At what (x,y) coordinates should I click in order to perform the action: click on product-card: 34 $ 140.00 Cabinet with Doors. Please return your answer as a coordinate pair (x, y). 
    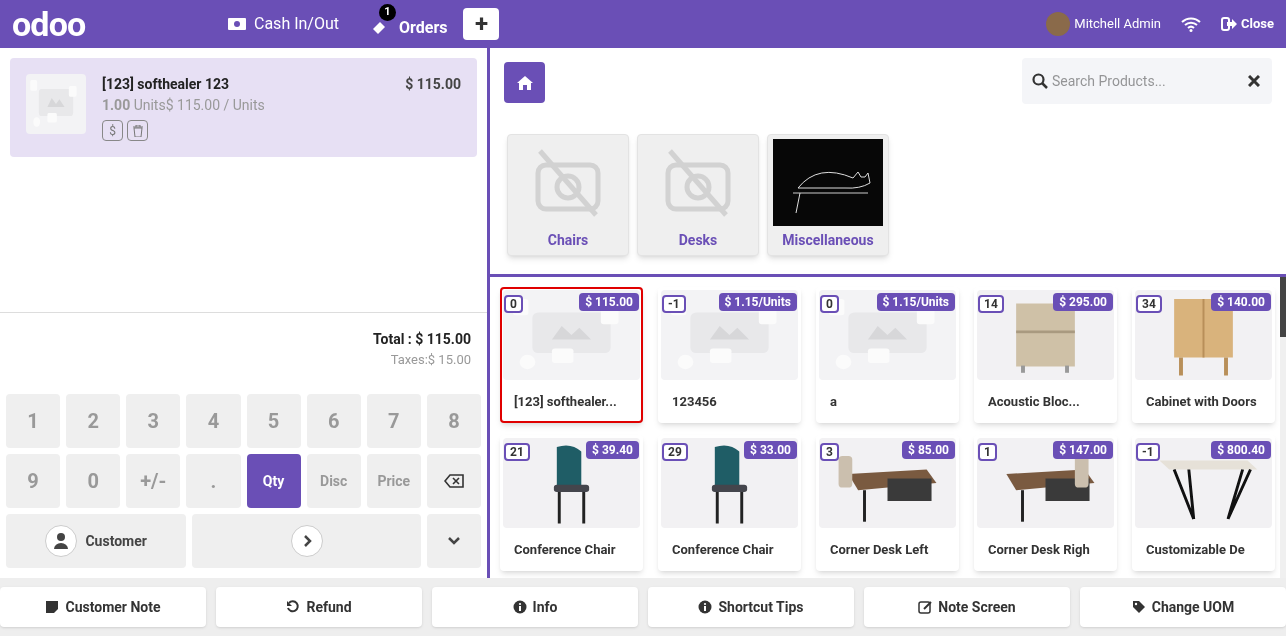
    Looking at the image, I should click on (1203, 355).